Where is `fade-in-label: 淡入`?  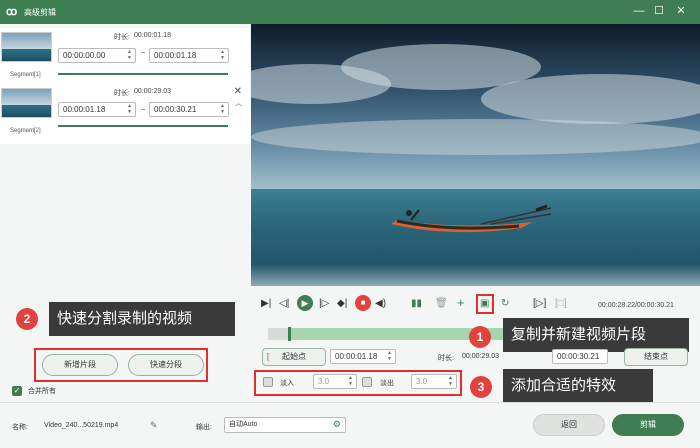
fade-in-label: 淡入 is located at coordinates (287, 383).